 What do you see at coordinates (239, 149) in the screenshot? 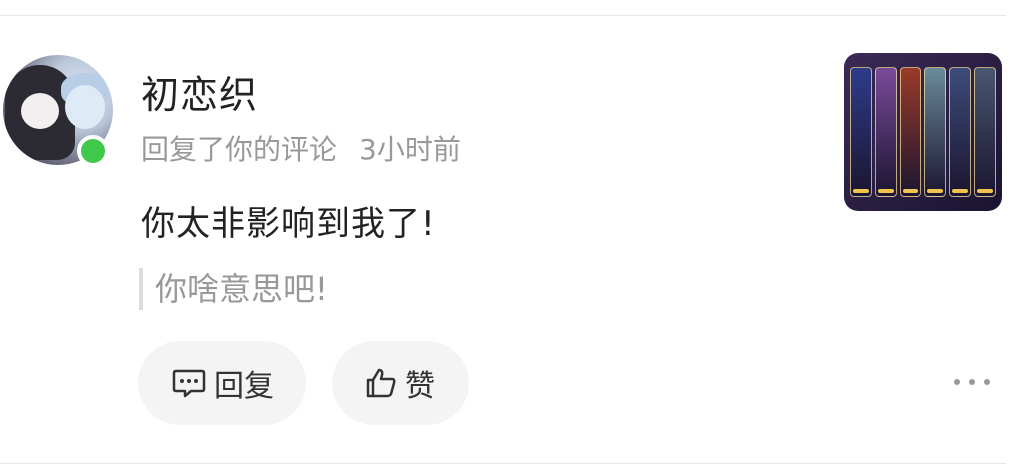
I see `action-text: 回复了你的评论` at bounding box center [239, 149].